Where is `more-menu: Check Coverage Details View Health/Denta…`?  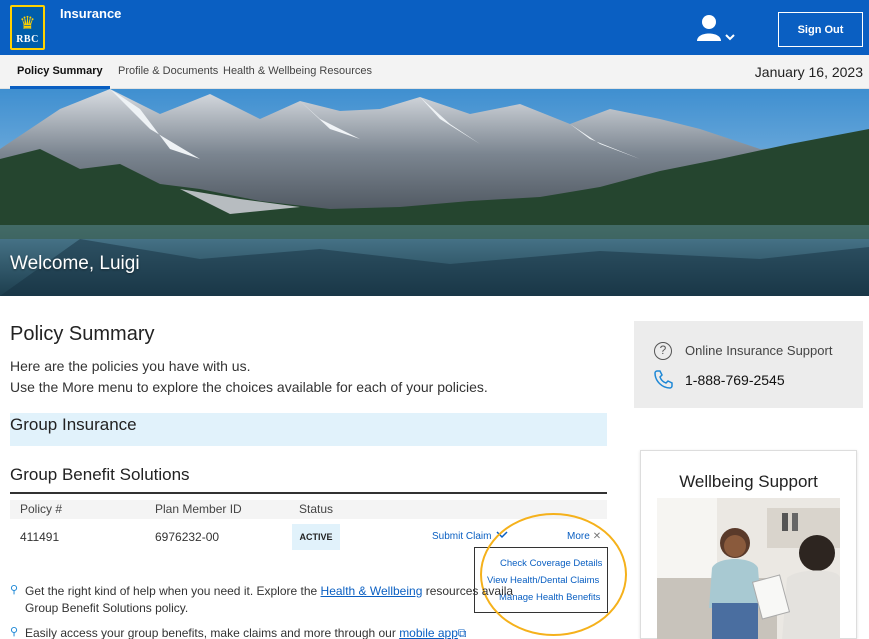
more-menu: Check Coverage Details View Health/Denta… is located at coordinates (541, 580).